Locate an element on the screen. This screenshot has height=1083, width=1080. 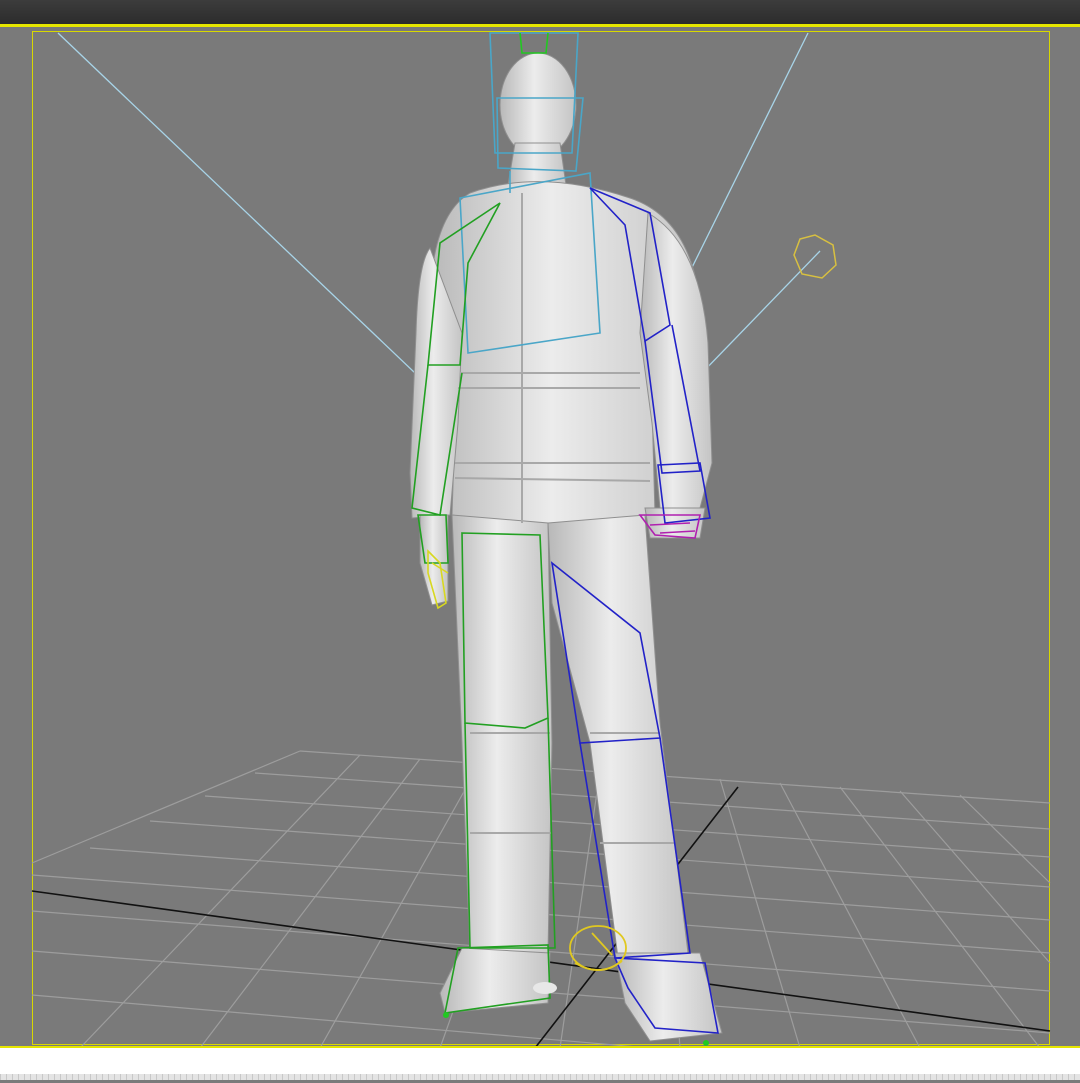
mesh-leg-right is located at coordinates (618, 736).